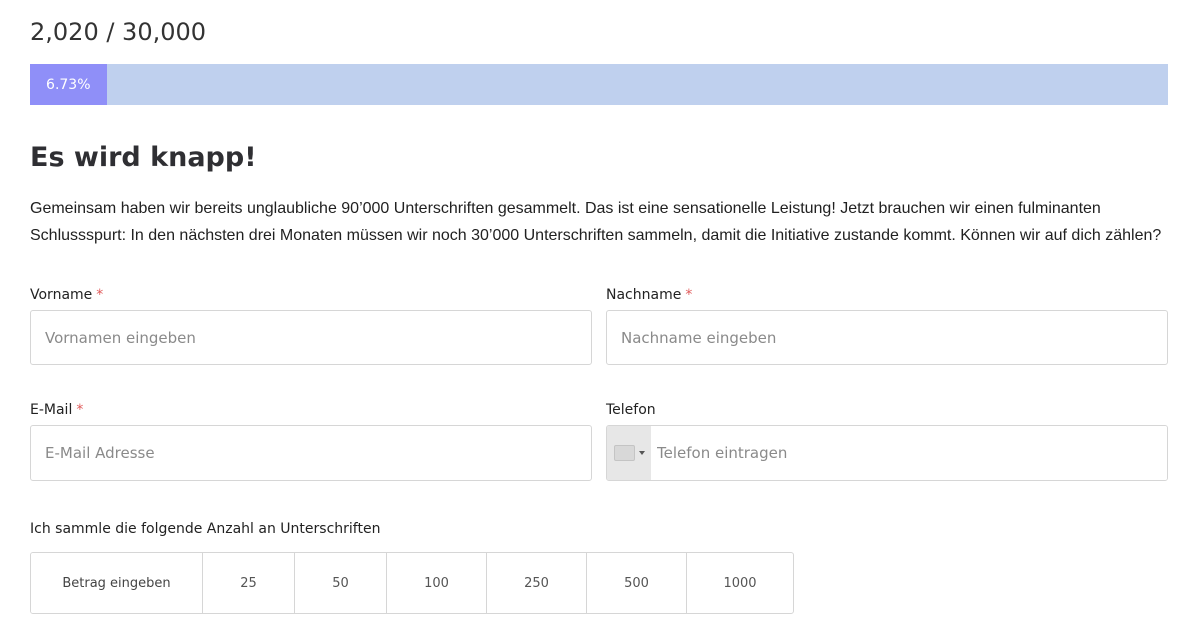 This screenshot has width=1200, height=642. Describe the element at coordinates (249, 583) in the screenshot. I see `amount-option-25: 25` at that location.